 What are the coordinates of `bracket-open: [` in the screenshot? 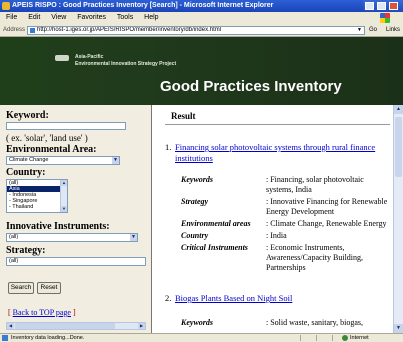 It's located at (9, 312).